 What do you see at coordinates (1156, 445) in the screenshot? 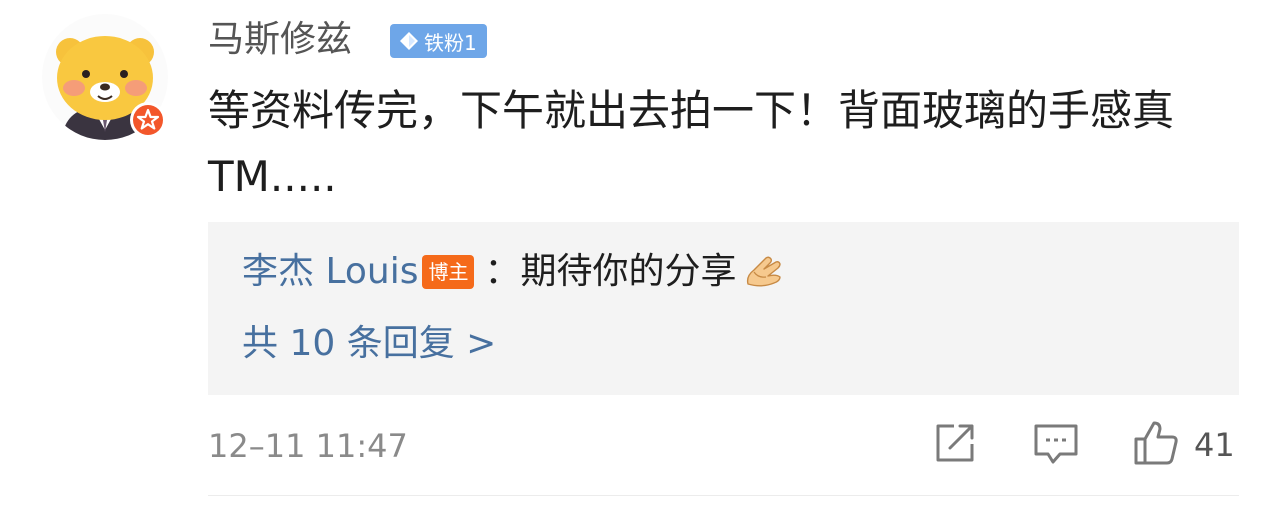
I see `thumbs-up-icon` at bounding box center [1156, 445].